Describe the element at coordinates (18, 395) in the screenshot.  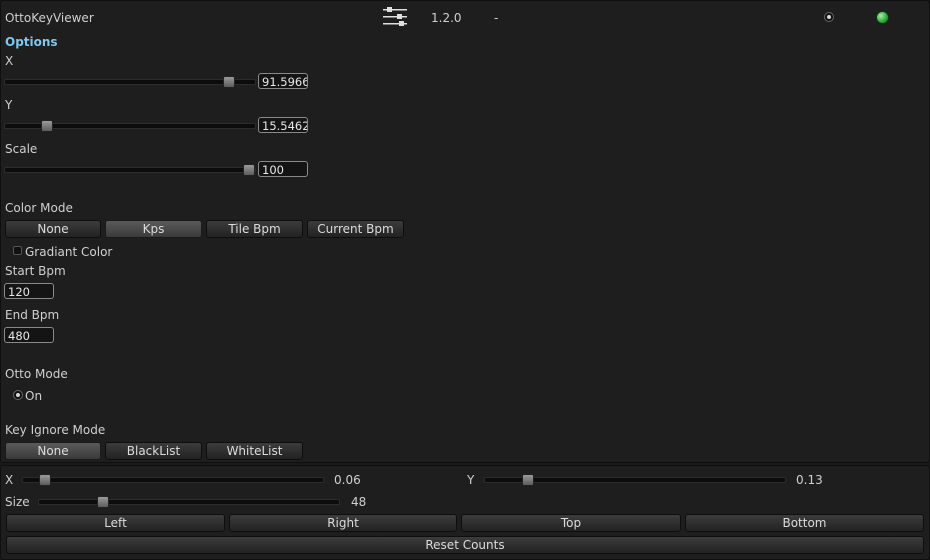
I see `otto-mode-on-radio` at that location.